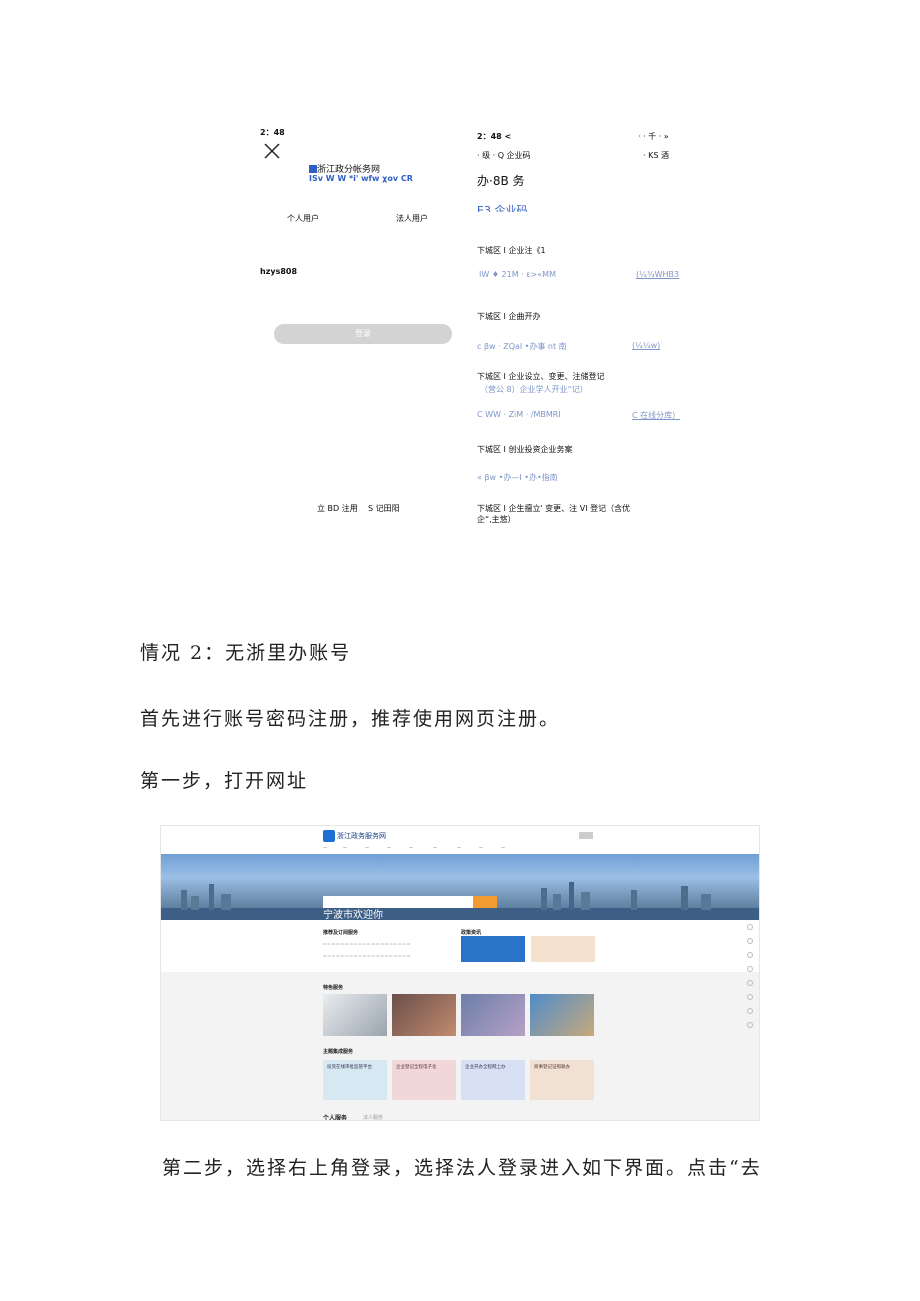 Image resolution: width=920 pixels, height=1301 pixels. Describe the element at coordinates (493, 1080) in the screenshot. I see `theme-card: 企业开办全程网上办` at that location.